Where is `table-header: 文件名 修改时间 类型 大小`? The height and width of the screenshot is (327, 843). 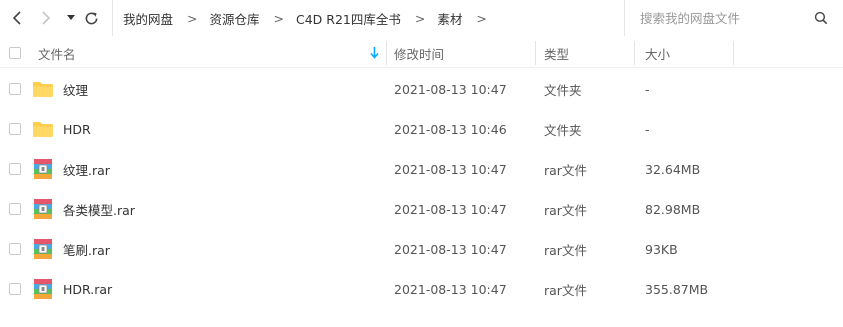
table-header: 文件名 修改时间 类型 大小 is located at coordinates (421, 53).